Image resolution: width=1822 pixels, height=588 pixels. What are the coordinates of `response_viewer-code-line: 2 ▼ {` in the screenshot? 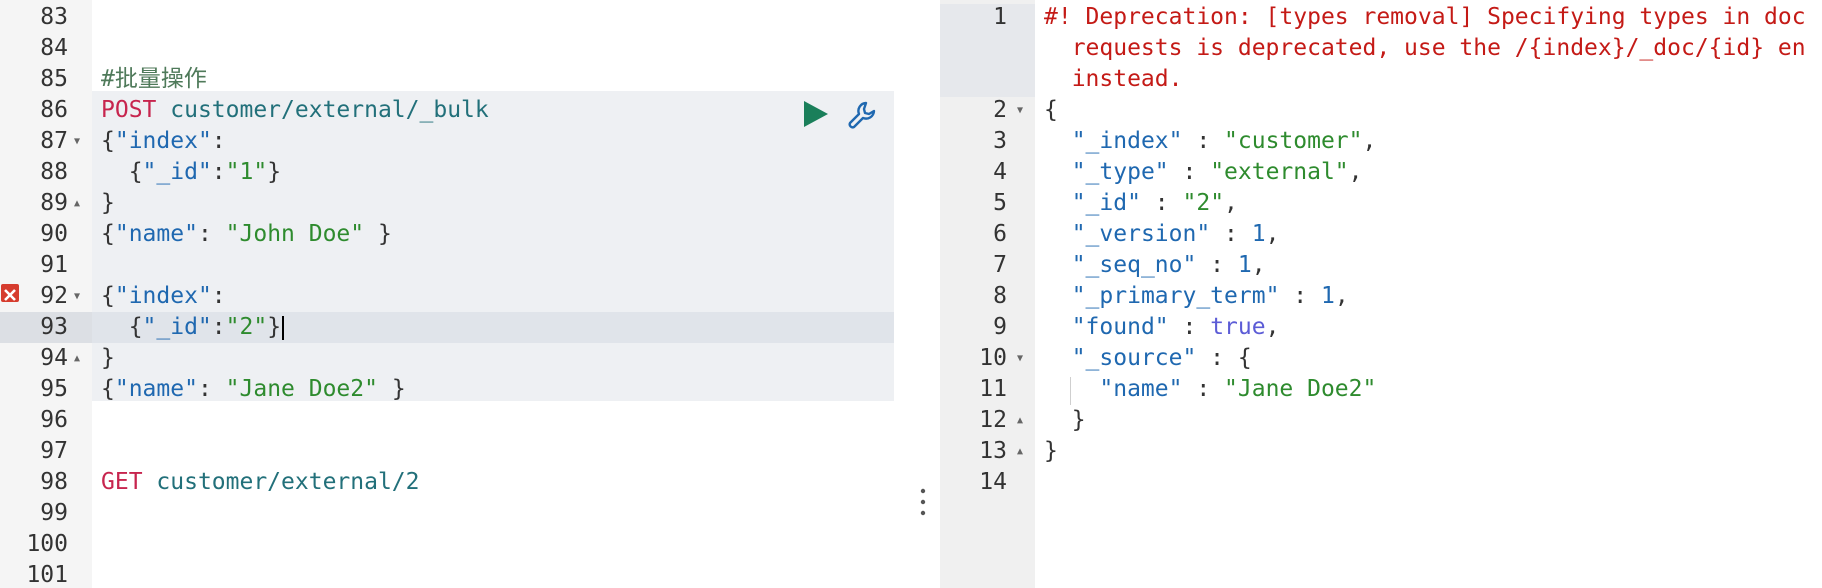 It's located at (1381, 110).